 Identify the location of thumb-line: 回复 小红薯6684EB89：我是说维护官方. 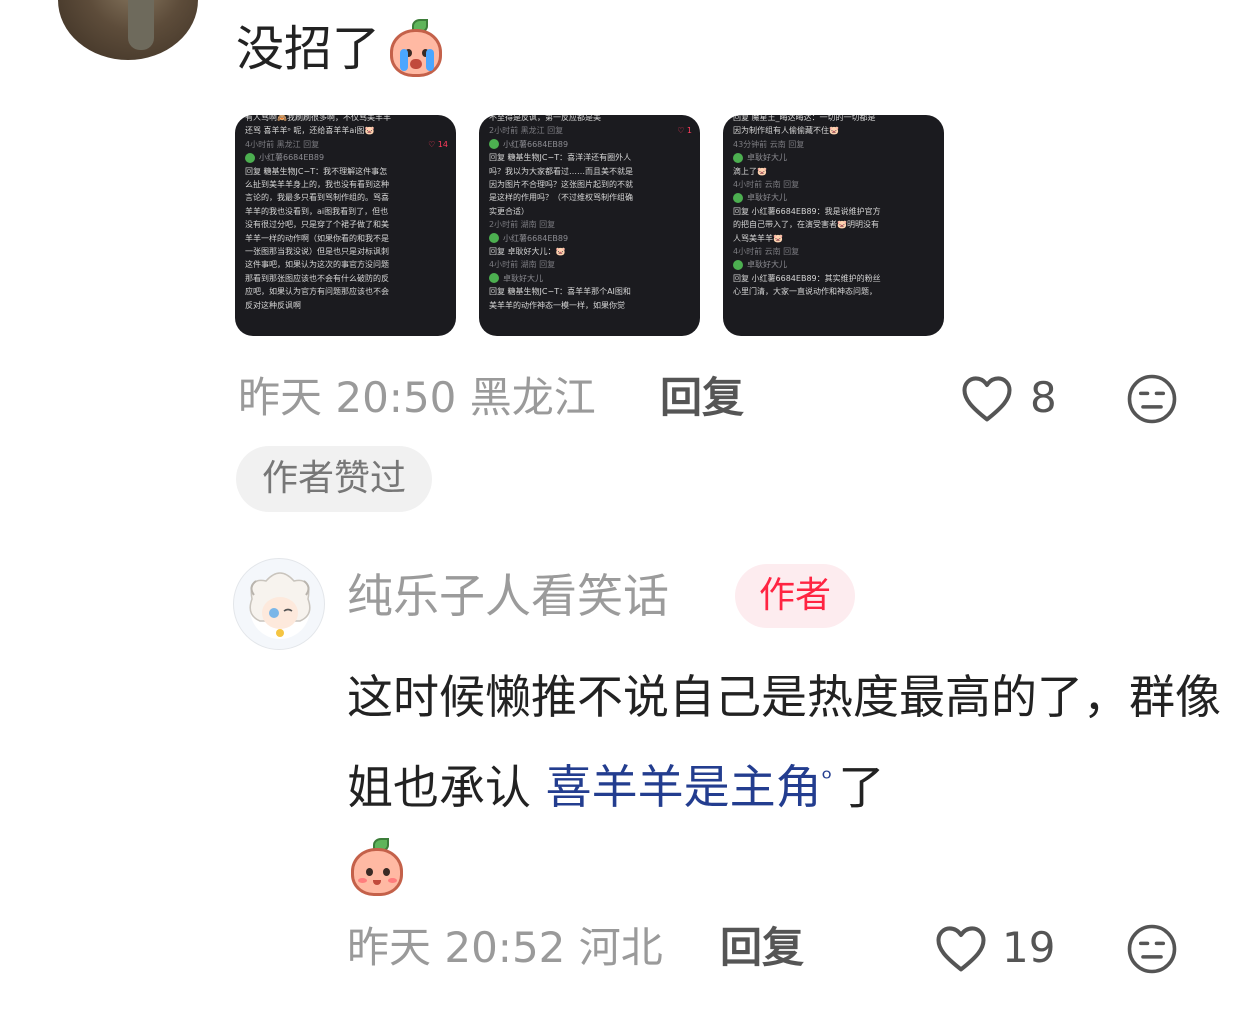
(807, 211).